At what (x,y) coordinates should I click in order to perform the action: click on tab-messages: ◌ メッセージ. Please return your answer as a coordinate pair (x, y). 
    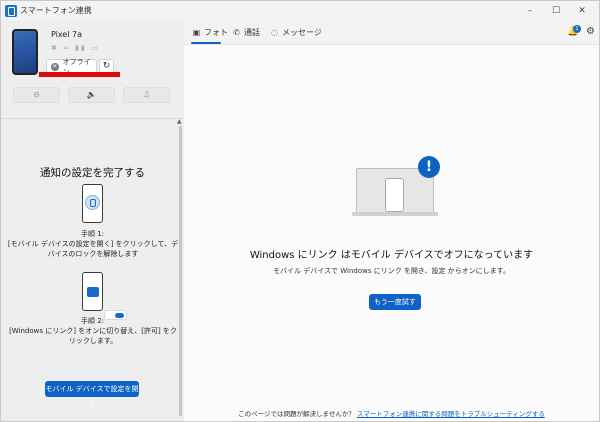
    Looking at the image, I should click on (296, 32).